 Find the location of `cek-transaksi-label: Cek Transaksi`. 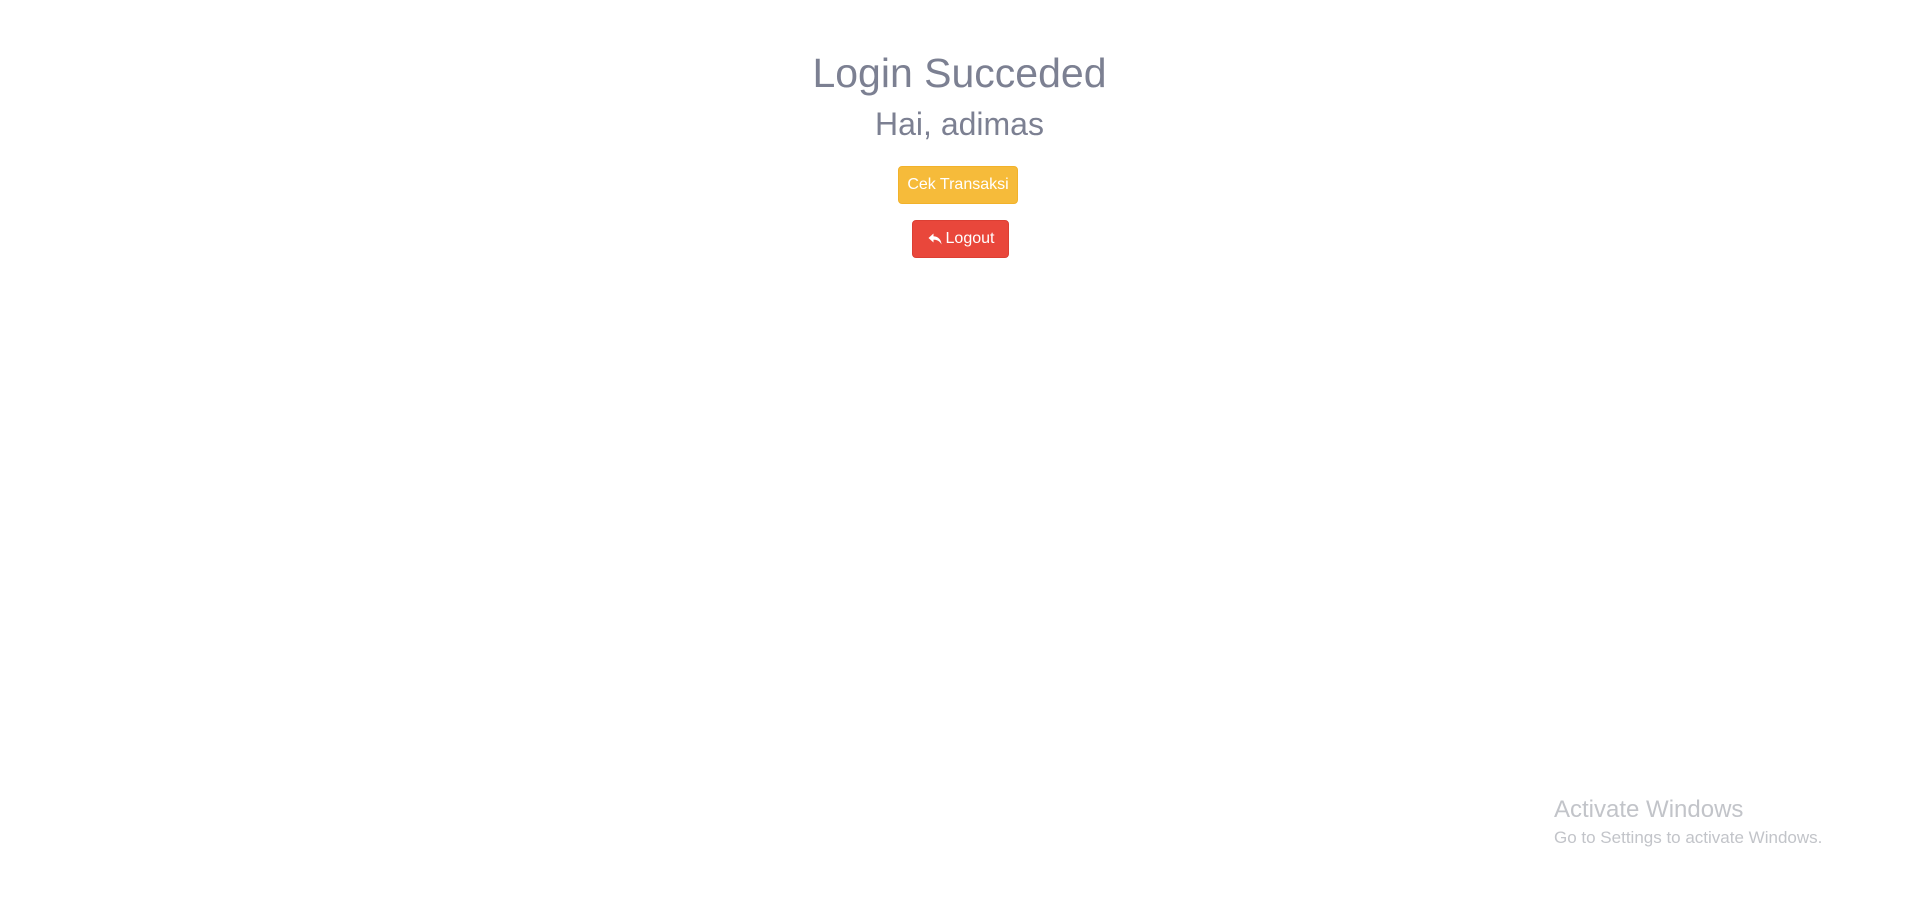

cek-transaksi-label: Cek Transaksi is located at coordinates (958, 184).